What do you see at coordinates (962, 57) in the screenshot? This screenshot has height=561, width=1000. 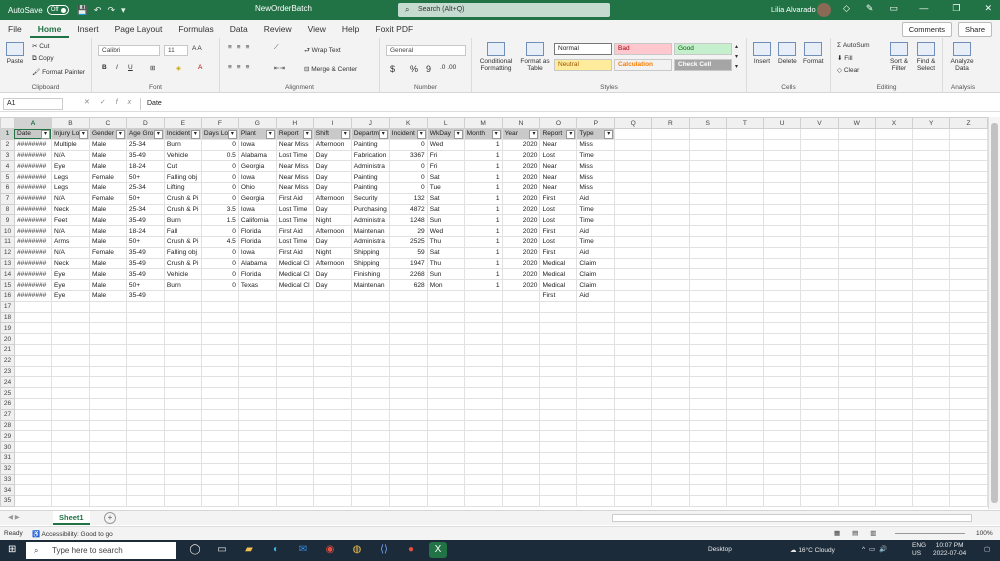 I see `analyze-data-button: Analyze Data` at bounding box center [962, 57].